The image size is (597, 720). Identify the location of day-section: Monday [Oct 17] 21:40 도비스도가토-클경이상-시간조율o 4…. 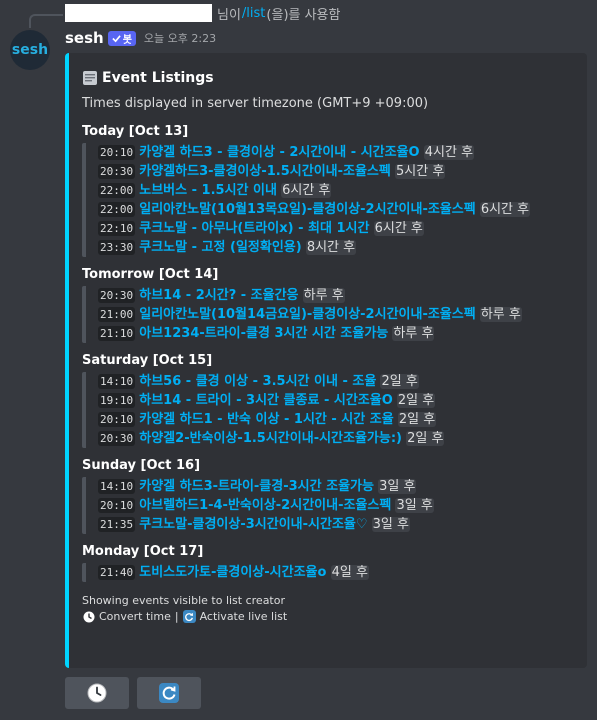
(327, 563).